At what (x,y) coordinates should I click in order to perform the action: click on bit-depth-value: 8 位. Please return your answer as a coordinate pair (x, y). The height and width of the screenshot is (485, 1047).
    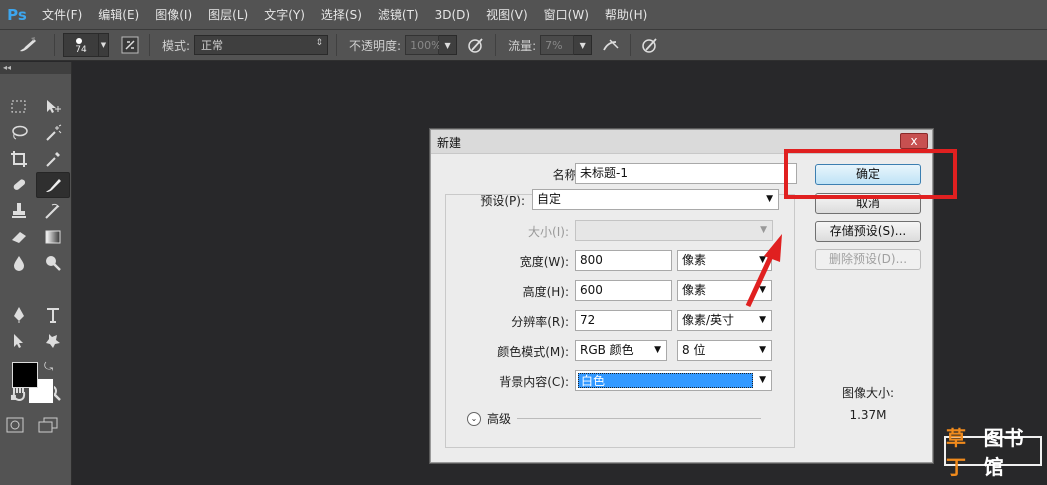
    Looking at the image, I should click on (694, 350).